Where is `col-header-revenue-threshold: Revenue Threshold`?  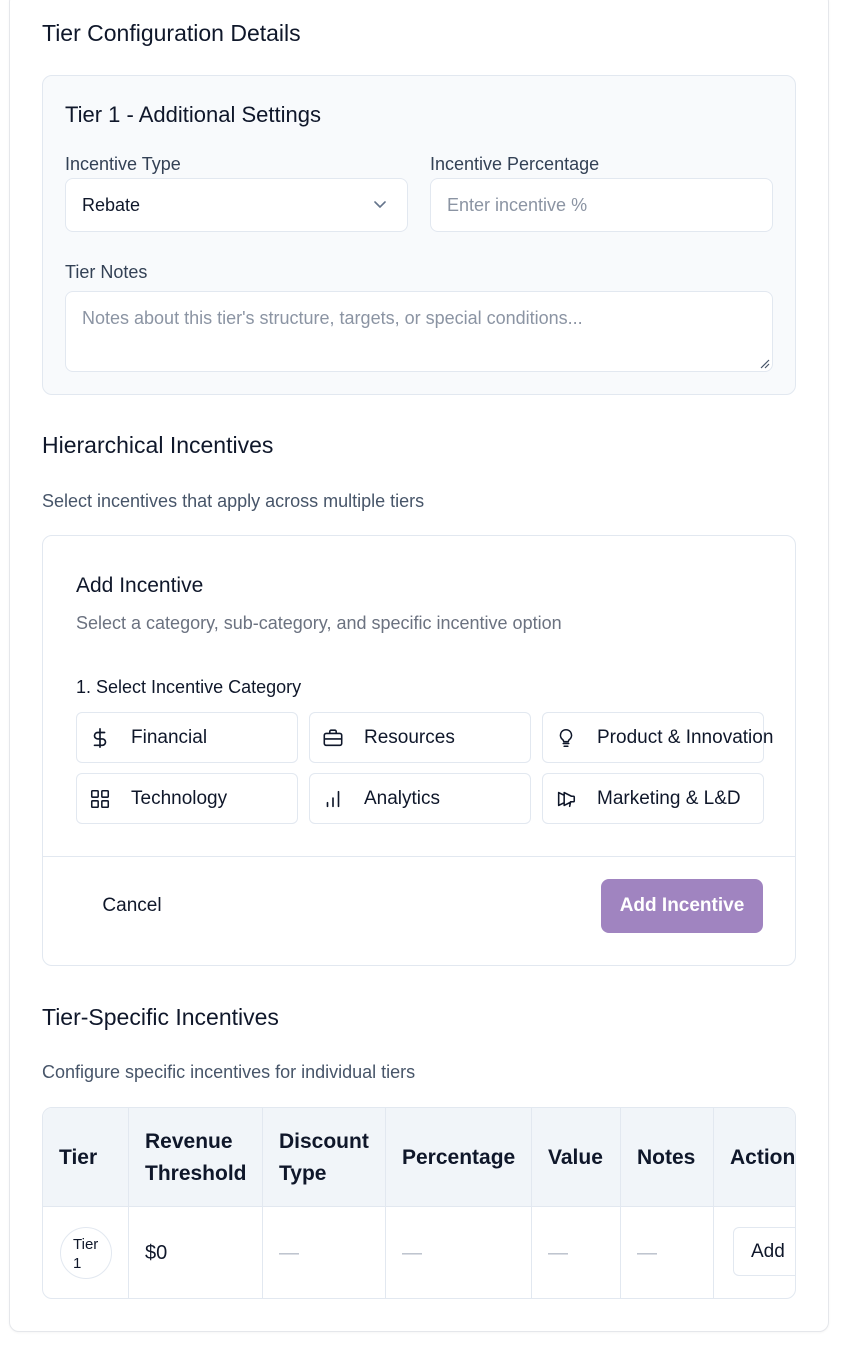
col-header-revenue-threshold: Revenue Threshold is located at coordinates (195, 1157).